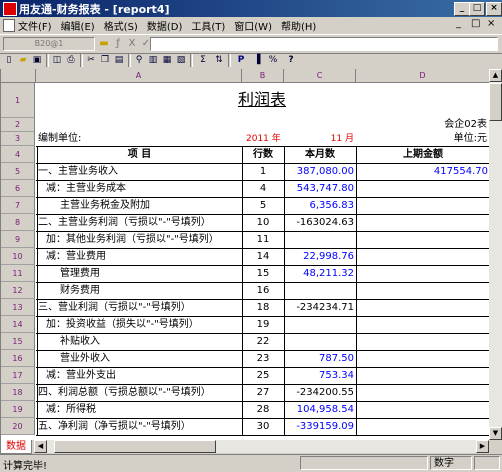 The height and width of the screenshot is (472, 502). Describe the element at coordinates (262, 100) in the screenshot. I see `report-title-cell: 利润表` at that location.